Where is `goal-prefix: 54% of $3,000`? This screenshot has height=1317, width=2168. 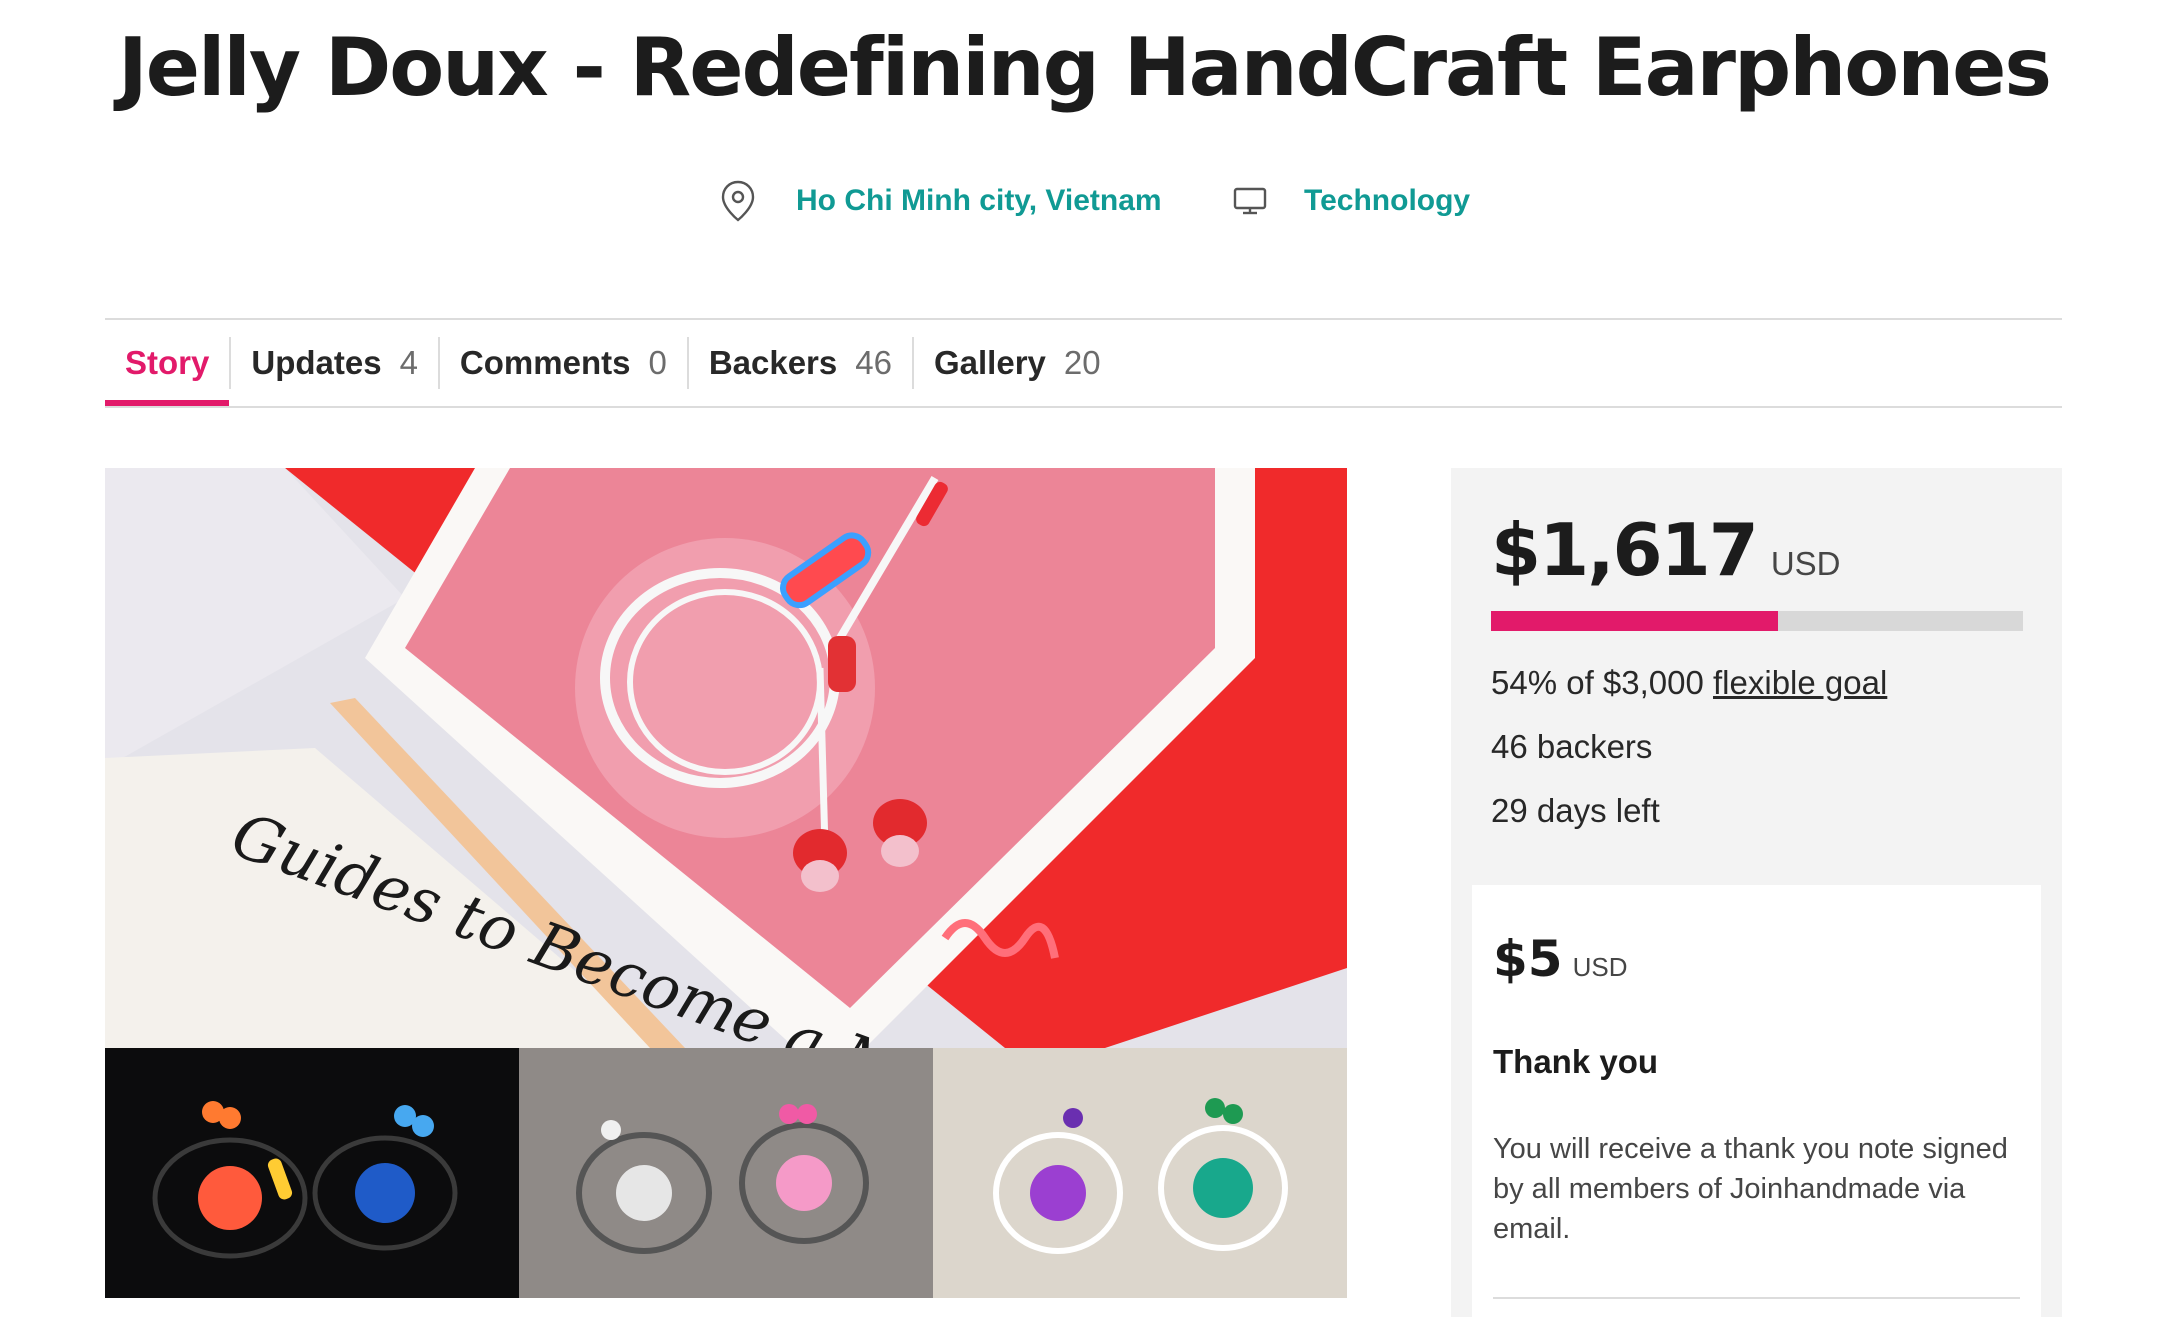 goal-prefix: 54% of $3,000 is located at coordinates (1597, 682).